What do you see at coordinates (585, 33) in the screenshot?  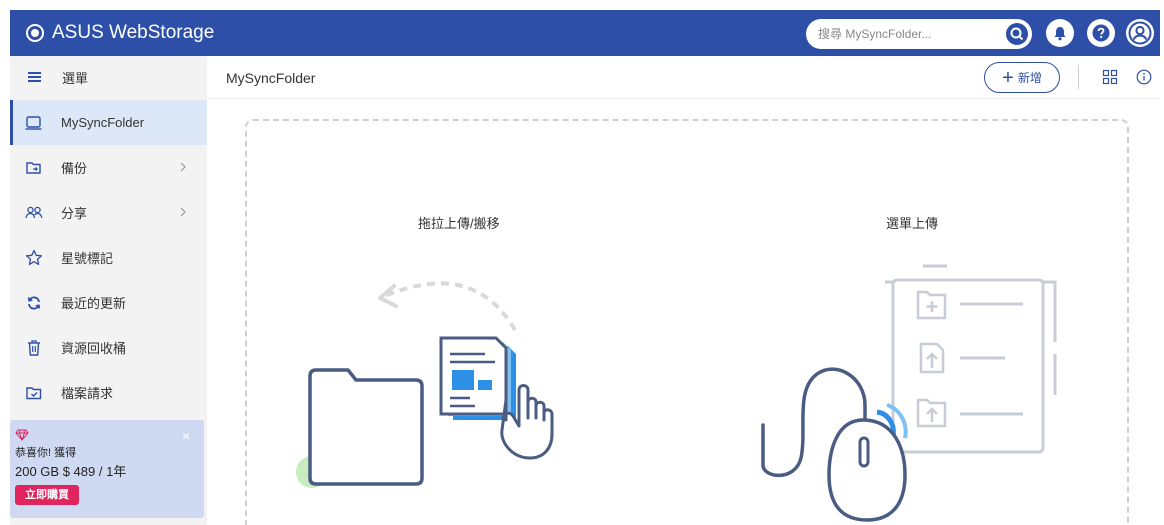 I see `top-bar: ASUS WebStorage` at bounding box center [585, 33].